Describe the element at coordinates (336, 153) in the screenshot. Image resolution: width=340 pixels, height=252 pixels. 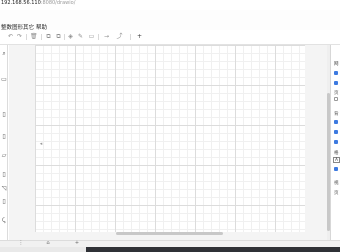
I see `format-label: 格` at that location.